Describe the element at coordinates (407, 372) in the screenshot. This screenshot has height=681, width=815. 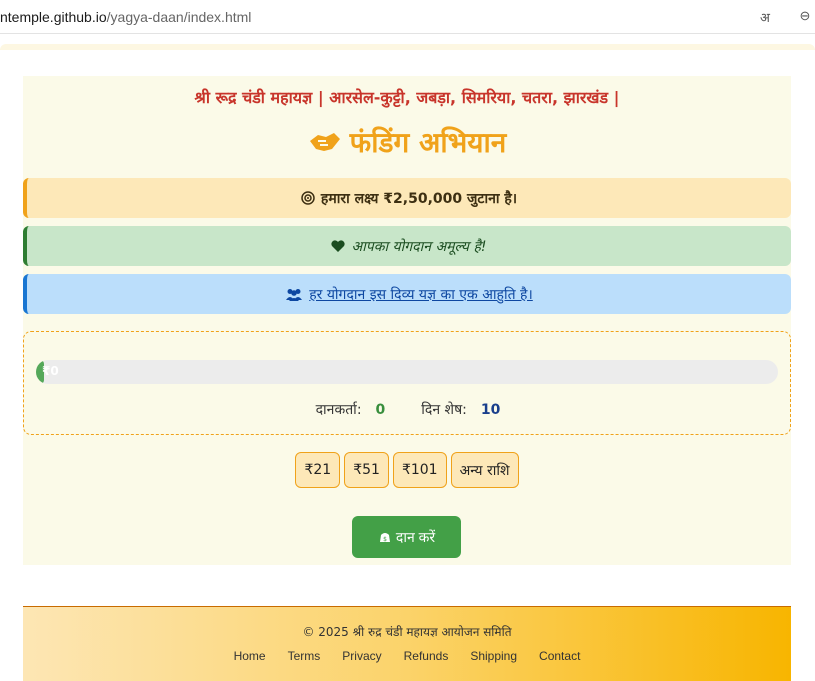
I see `progress-bar: ₹0` at that location.